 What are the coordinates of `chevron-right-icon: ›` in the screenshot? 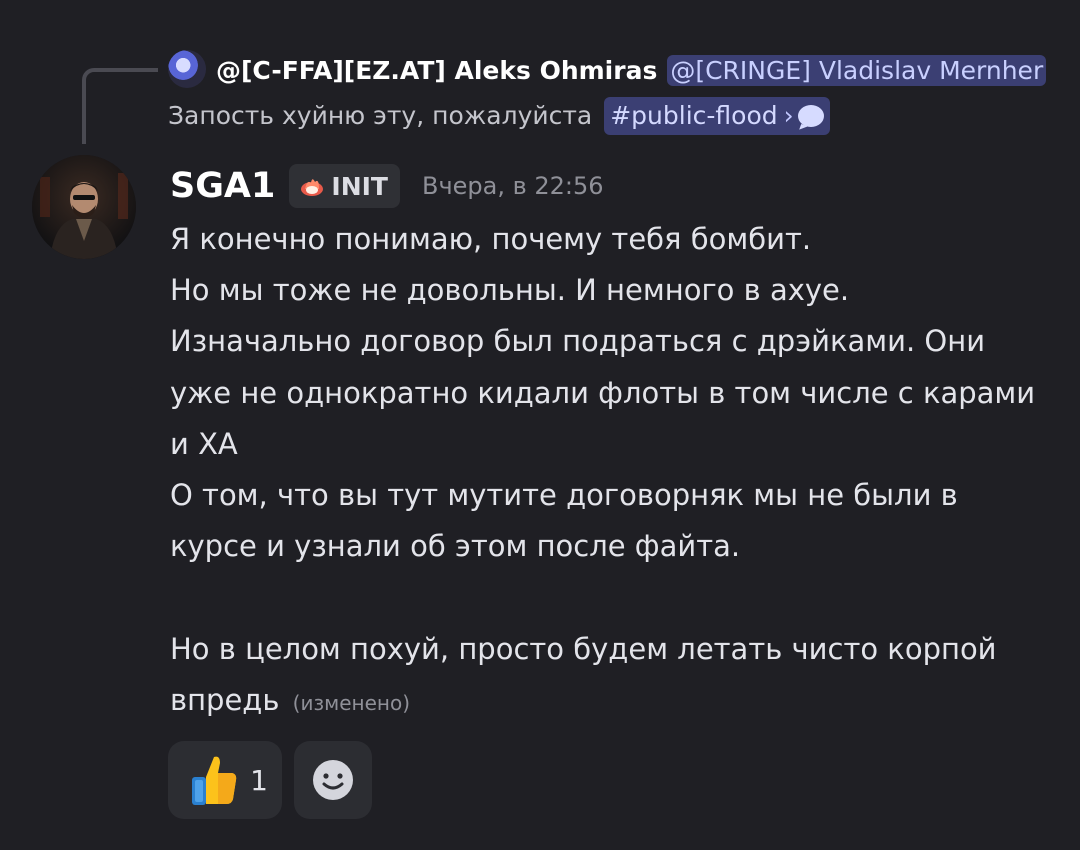 It's located at (788, 115).